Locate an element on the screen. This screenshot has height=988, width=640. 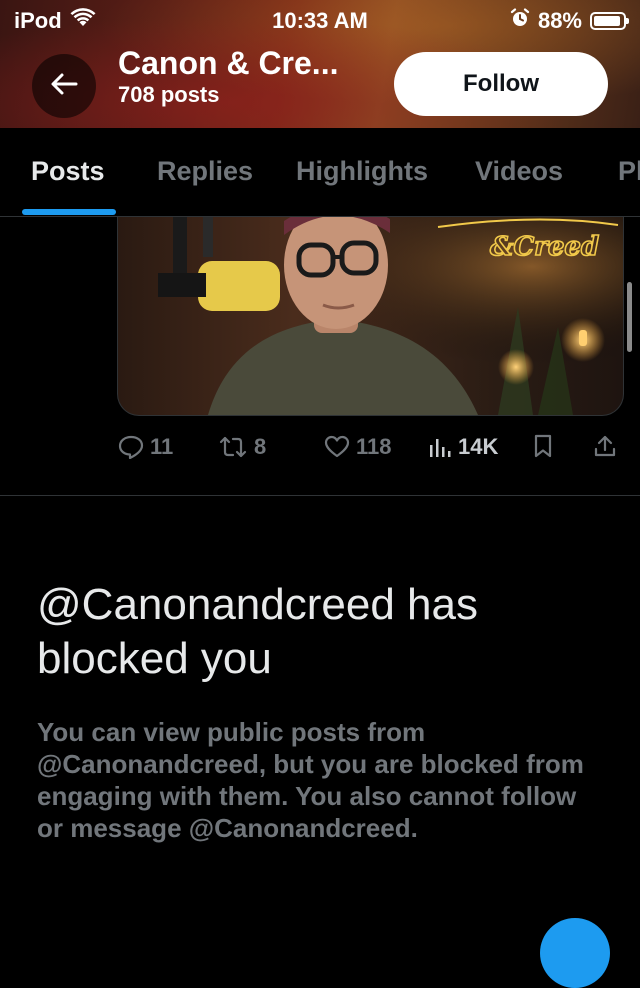
share-icon is located at coordinates (605, 446).